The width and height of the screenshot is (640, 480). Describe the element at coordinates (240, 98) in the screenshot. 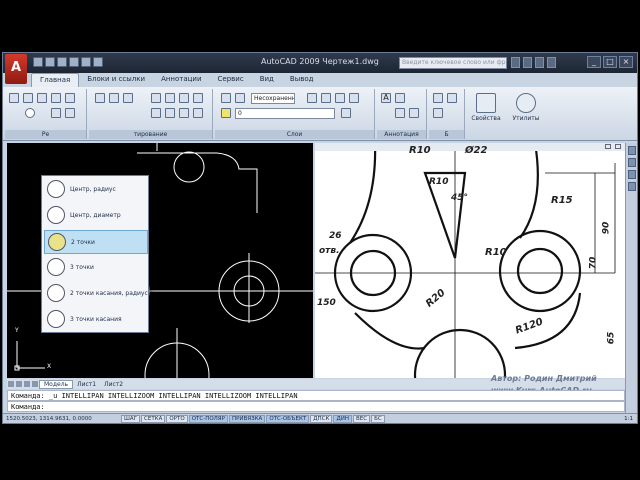

I see `layer-state-icon` at that location.